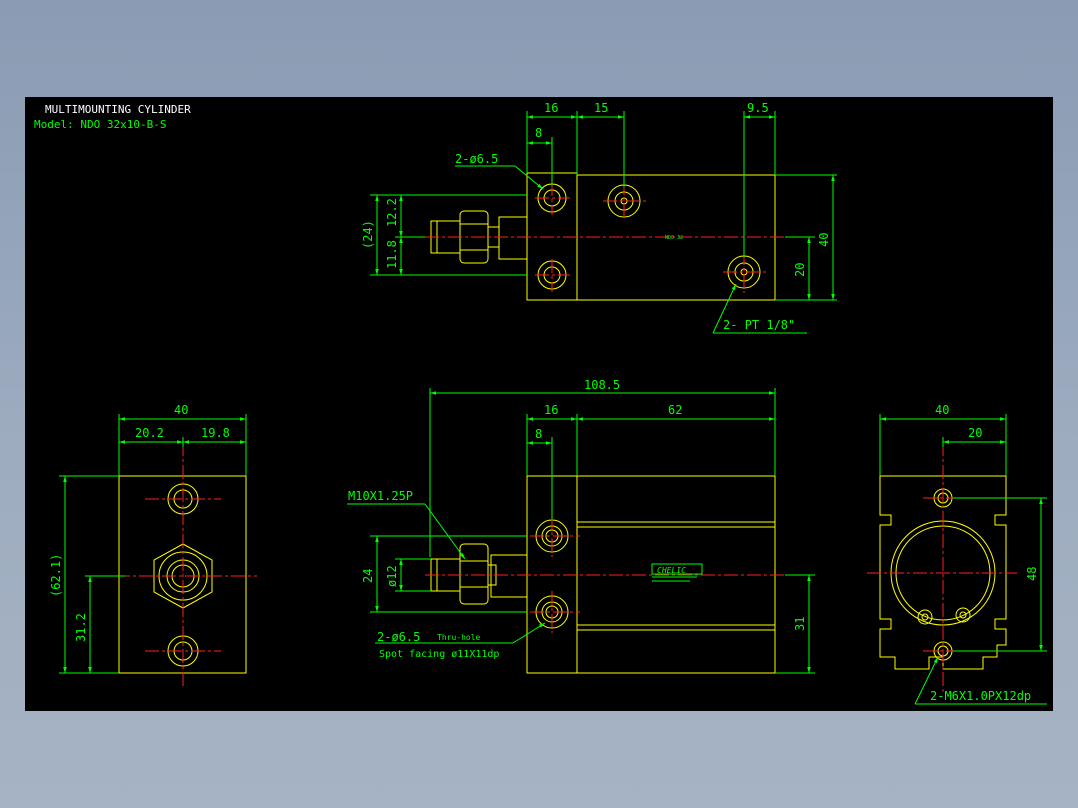 This screenshot has width=1078, height=808. What do you see at coordinates (118, 109) in the screenshot?
I see `drawing-title: MULTIMOUNTING CYLINDER` at bounding box center [118, 109].